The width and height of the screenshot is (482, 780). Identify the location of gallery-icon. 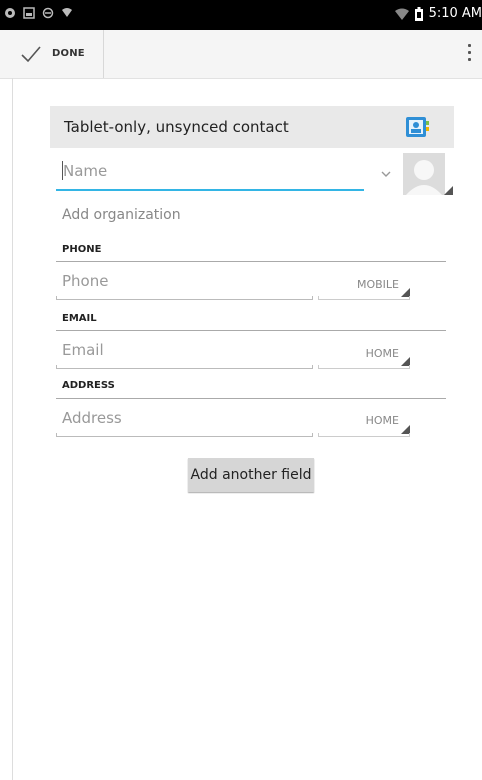
(29, 13).